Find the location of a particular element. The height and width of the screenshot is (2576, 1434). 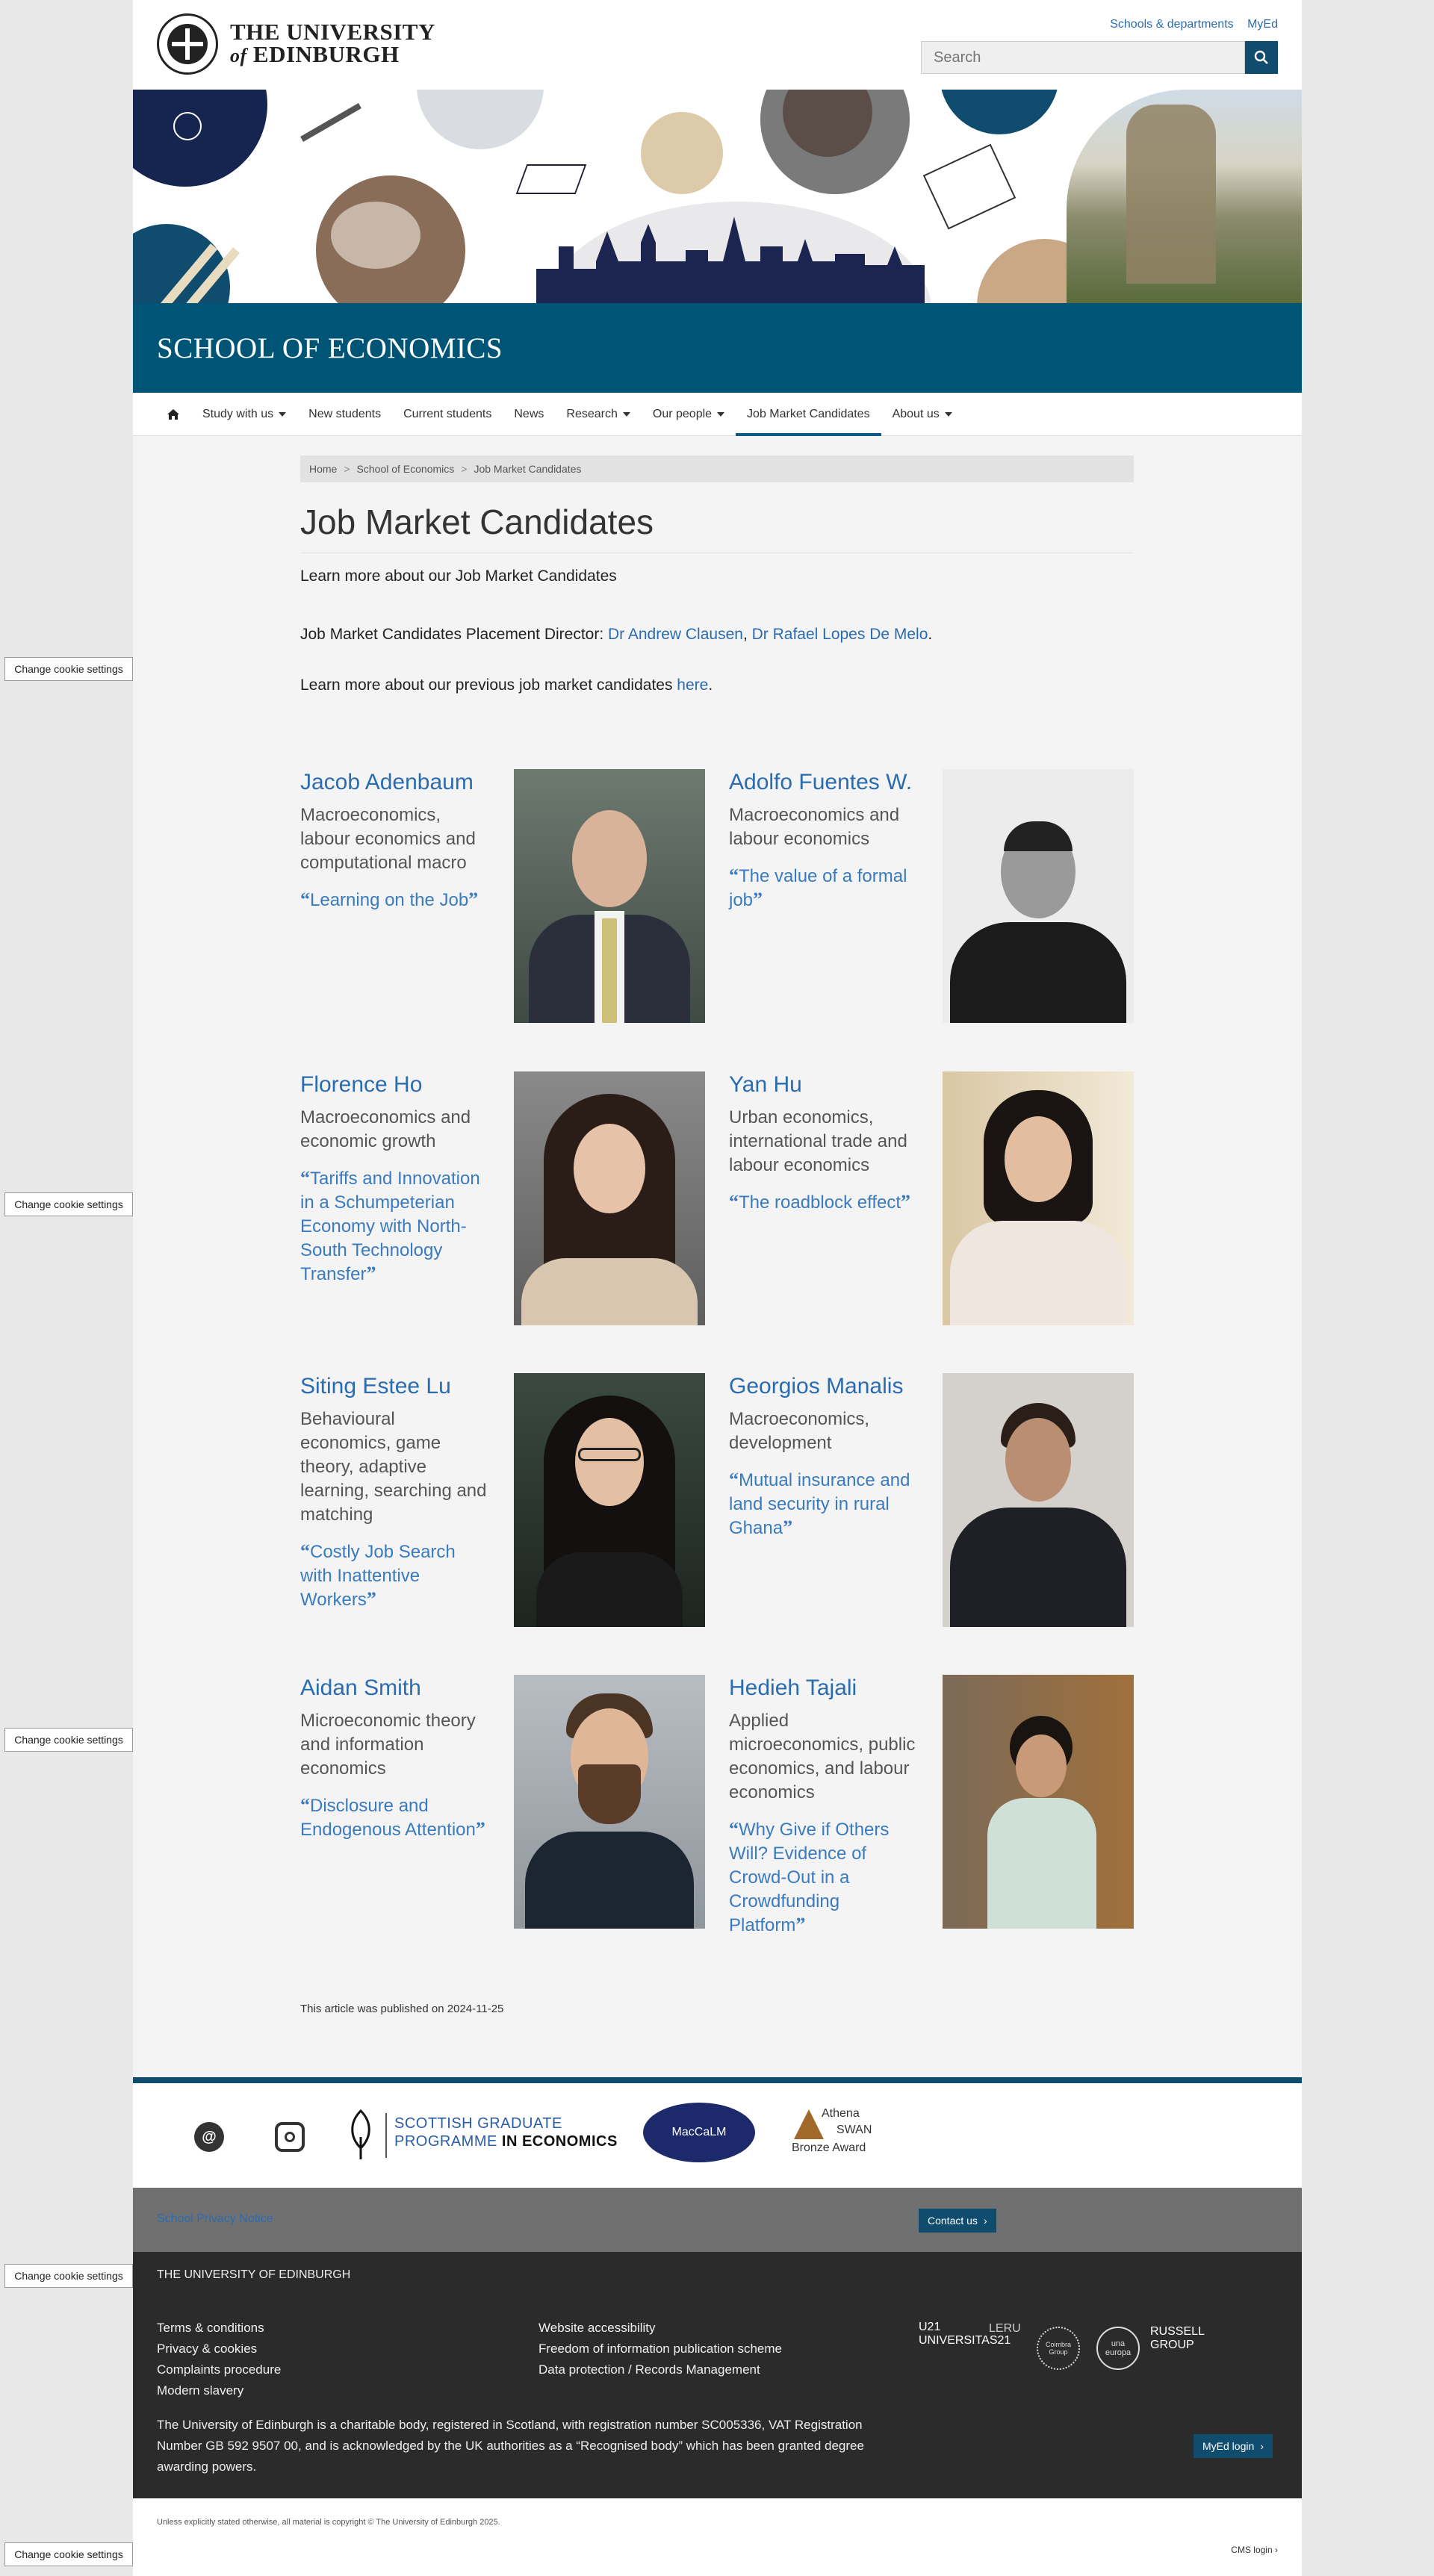

nav-news: News is located at coordinates (529, 414).